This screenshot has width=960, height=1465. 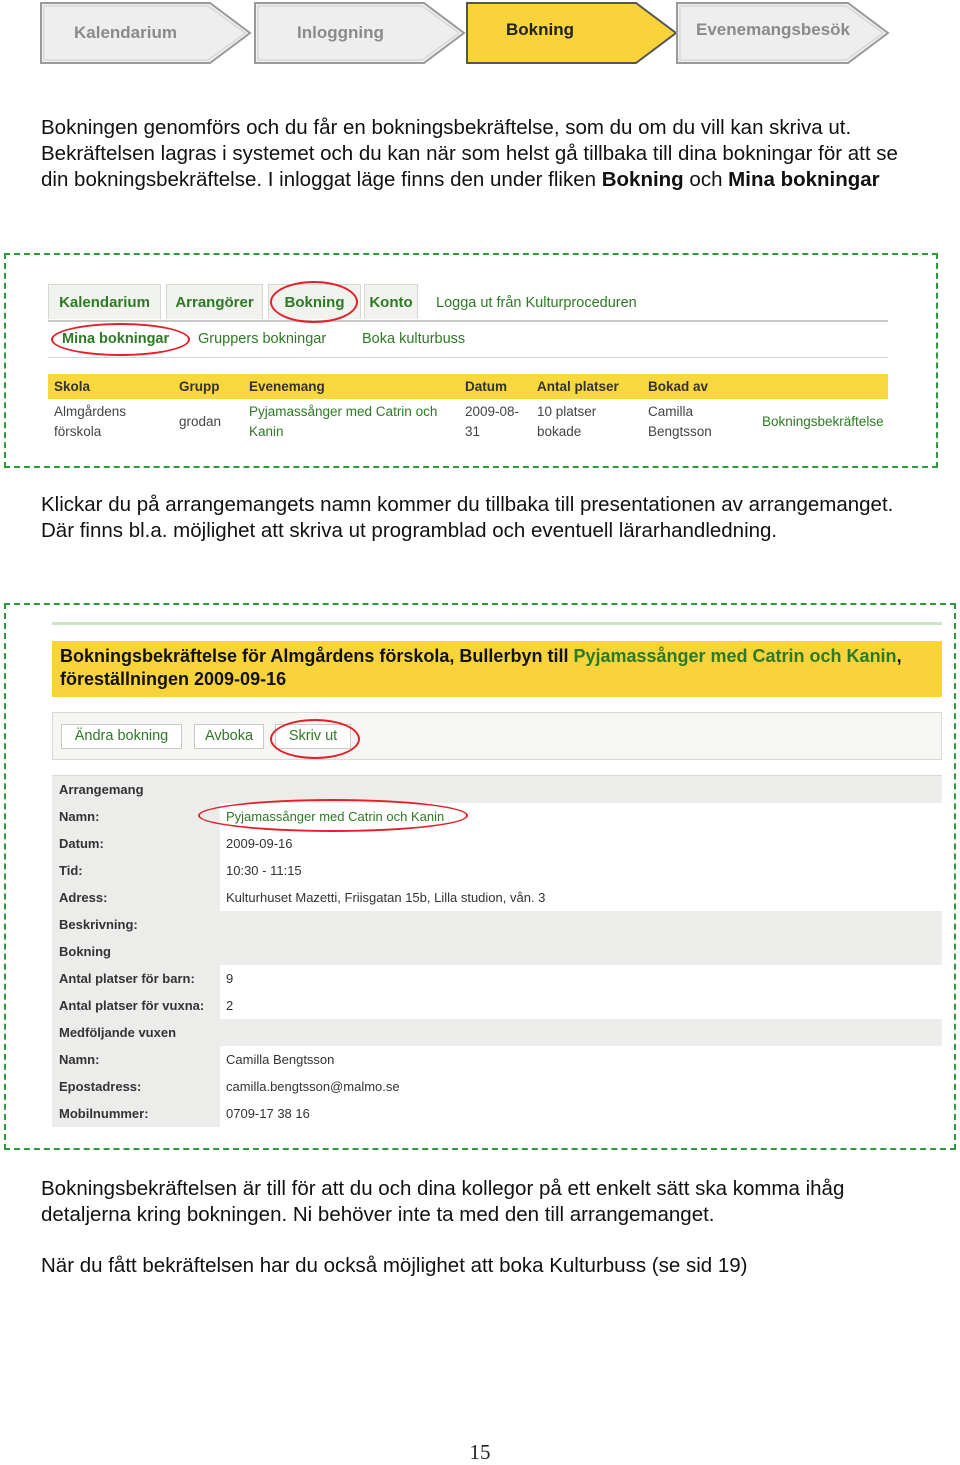 What do you see at coordinates (536, 301) in the screenshot?
I see `logout-link: Logga ut från Kulturproceduren` at bounding box center [536, 301].